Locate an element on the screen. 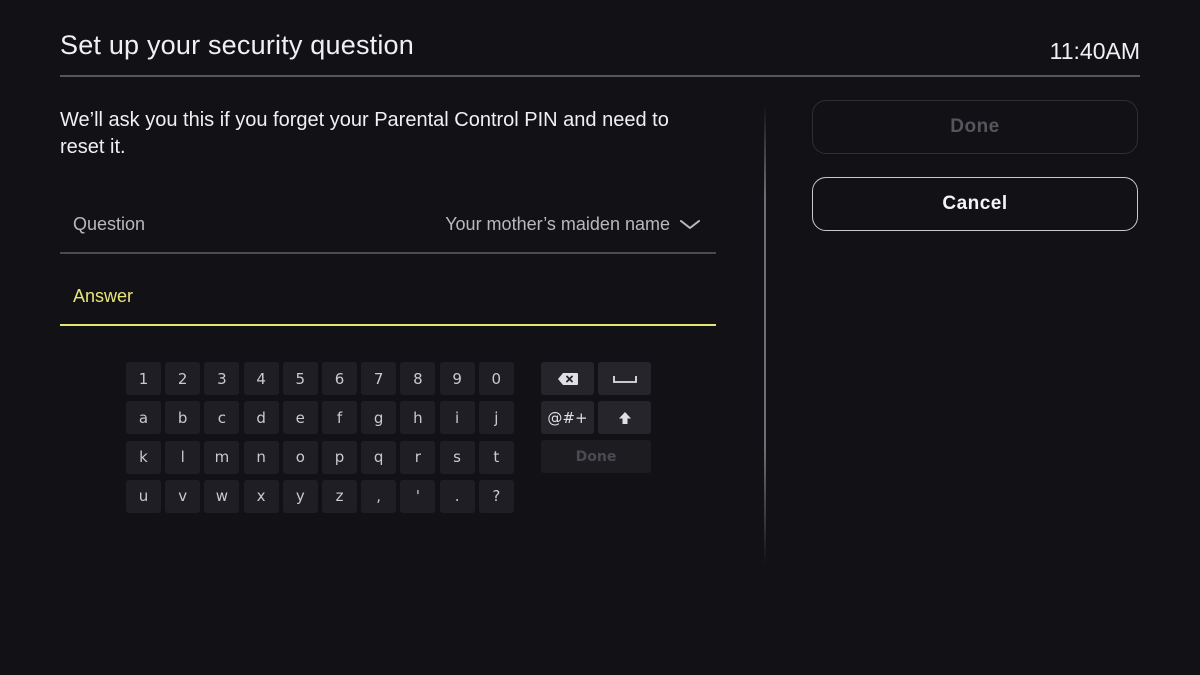  keyboard-key: 8 is located at coordinates (418, 378).